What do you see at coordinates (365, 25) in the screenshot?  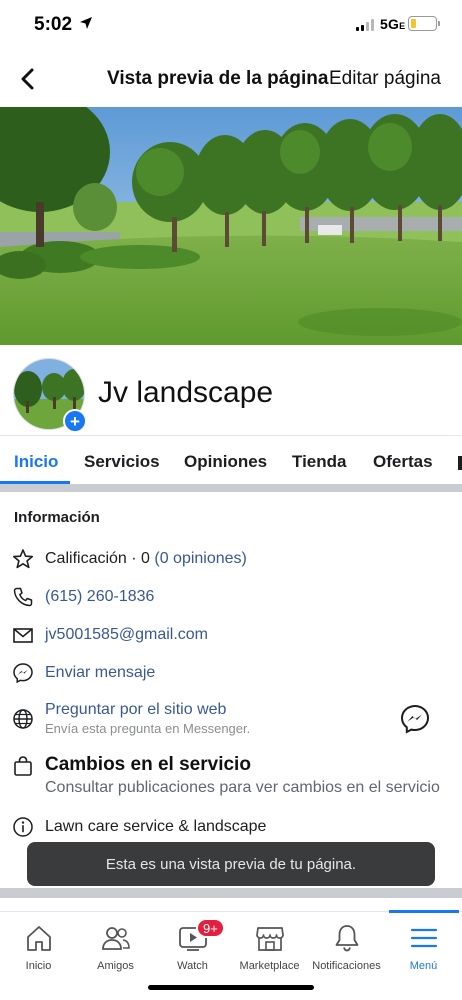 I see `signal-icon` at bounding box center [365, 25].